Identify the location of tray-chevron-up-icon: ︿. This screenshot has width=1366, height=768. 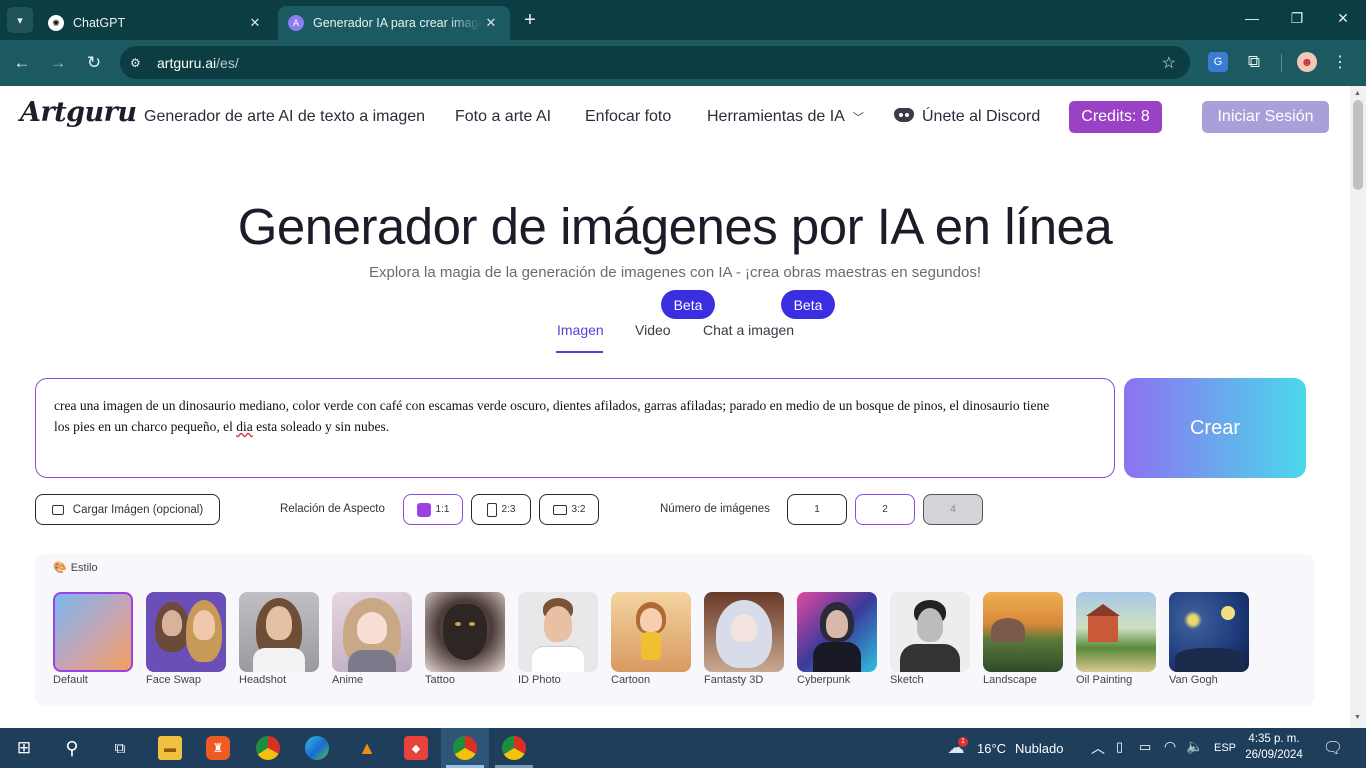
(1098, 748).